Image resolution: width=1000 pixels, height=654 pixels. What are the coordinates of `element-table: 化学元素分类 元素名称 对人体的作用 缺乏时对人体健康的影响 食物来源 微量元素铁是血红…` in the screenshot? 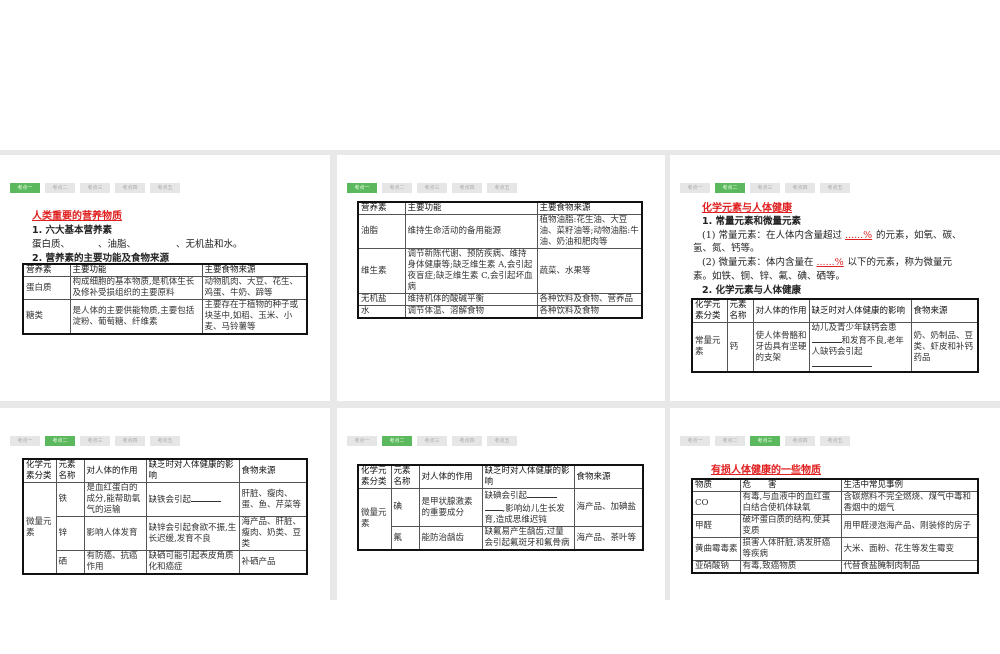 It's located at (165, 517).